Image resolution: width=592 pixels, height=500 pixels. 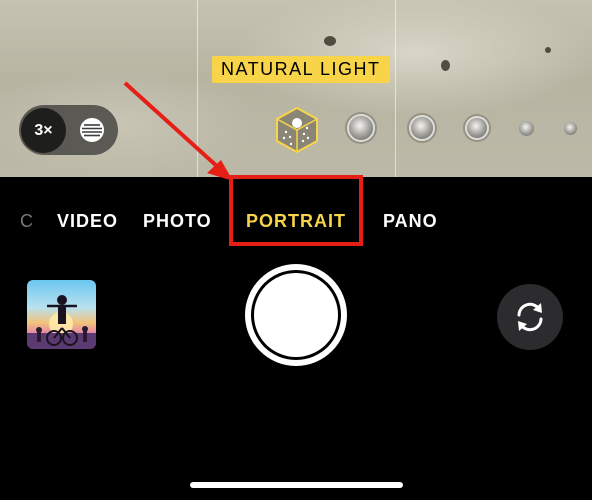 I want to click on shutter-button, so click(x=296, y=315).